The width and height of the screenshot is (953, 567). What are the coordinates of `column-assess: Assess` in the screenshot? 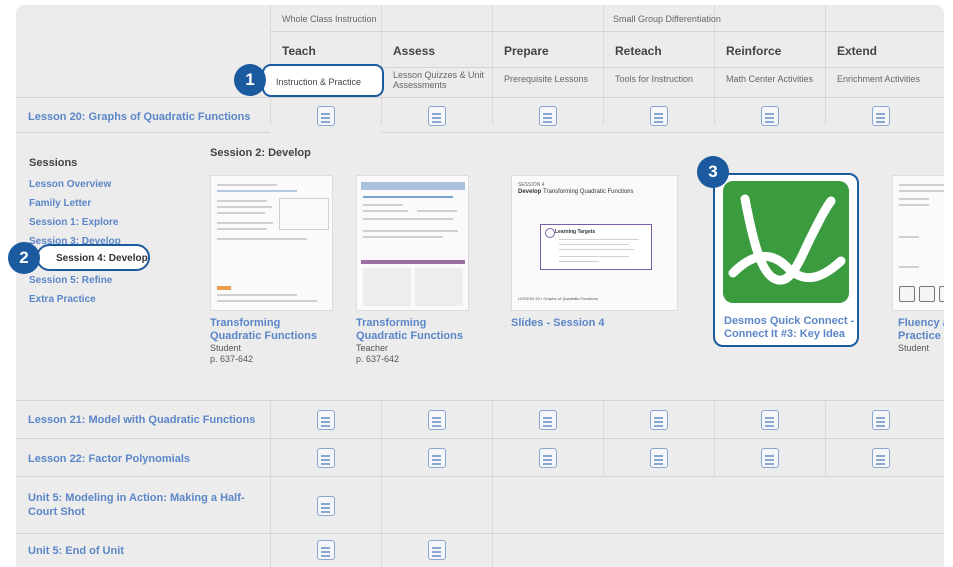 It's located at (414, 51).